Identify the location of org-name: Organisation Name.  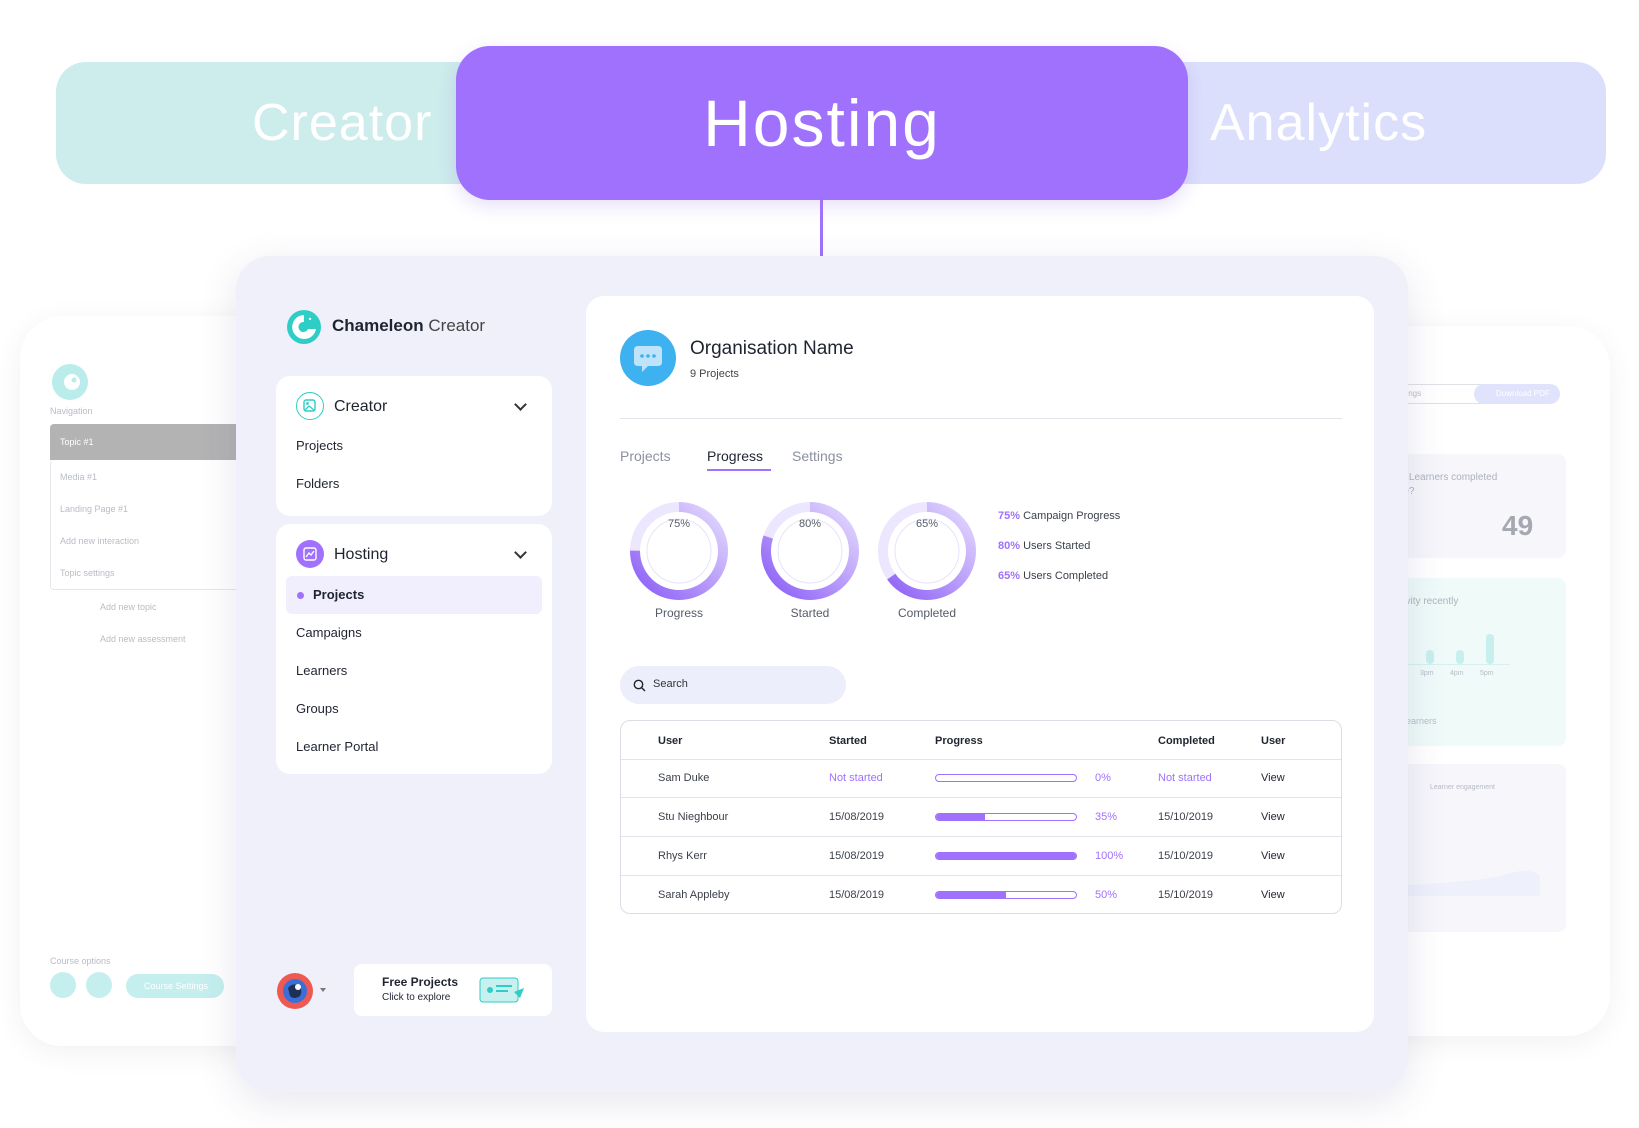
(772, 348).